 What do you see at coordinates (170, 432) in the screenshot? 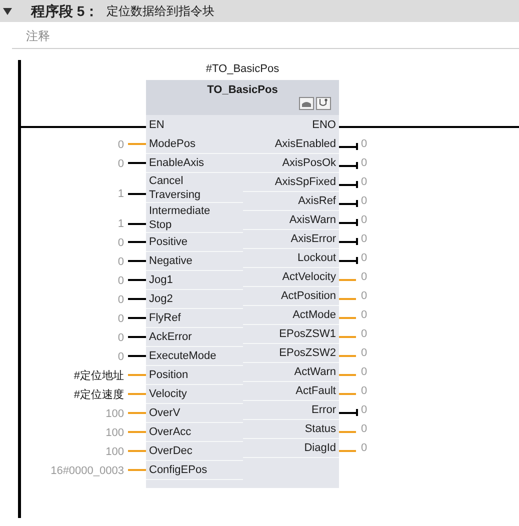
I see `pin-label: OverAcc` at bounding box center [170, 432].